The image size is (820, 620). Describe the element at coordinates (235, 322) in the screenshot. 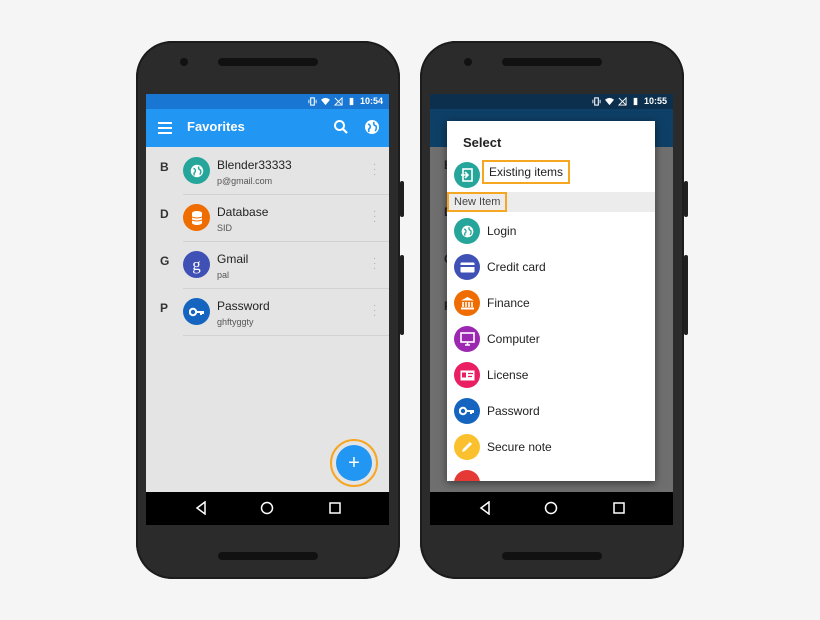

I see `item-subtitle: ghftyggty` at that location.